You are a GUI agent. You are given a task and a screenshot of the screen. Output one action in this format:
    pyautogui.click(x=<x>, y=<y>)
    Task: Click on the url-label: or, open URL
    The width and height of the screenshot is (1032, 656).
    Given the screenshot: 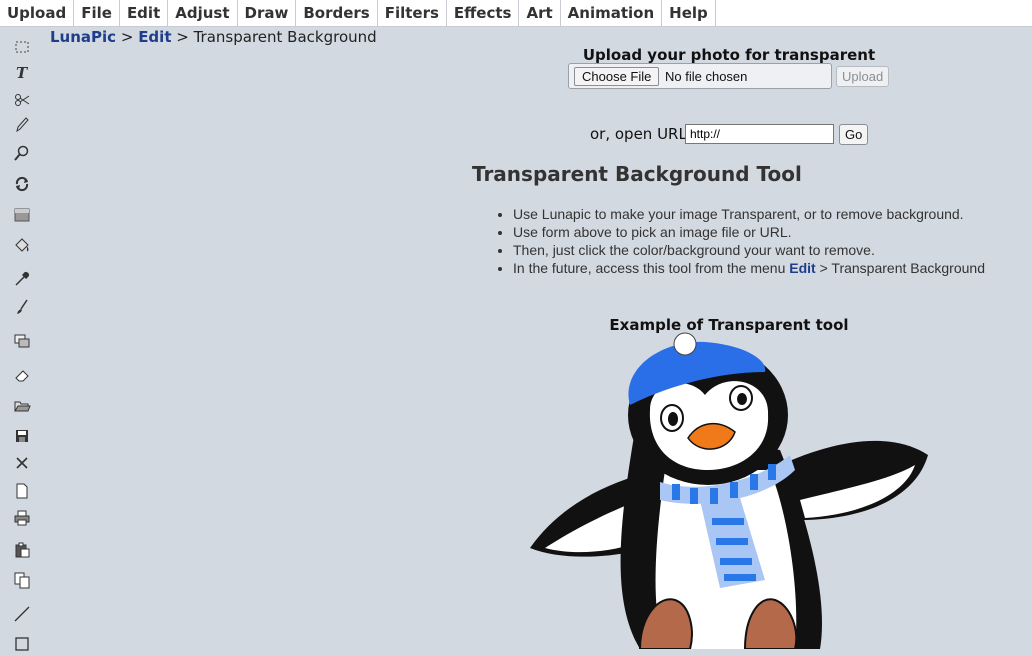 What is the action you would take?
    pyautogui.click(x=638, y=134)
    